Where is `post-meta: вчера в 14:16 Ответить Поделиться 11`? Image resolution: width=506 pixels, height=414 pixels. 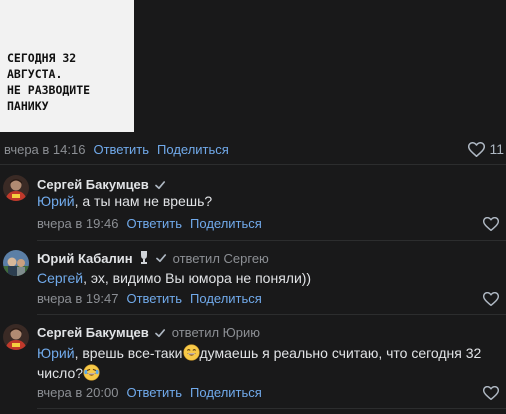
post-meta: вчера в 14:16 Ответить Поделиться 11 is located at coordinates (254, 149).